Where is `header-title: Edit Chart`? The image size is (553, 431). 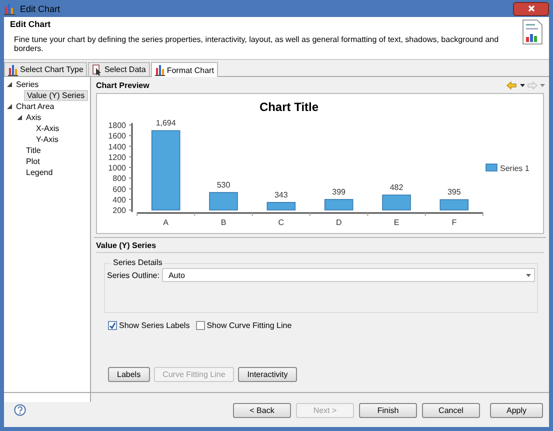
header-title: Edit Chart is located at coordinates (31, 24).